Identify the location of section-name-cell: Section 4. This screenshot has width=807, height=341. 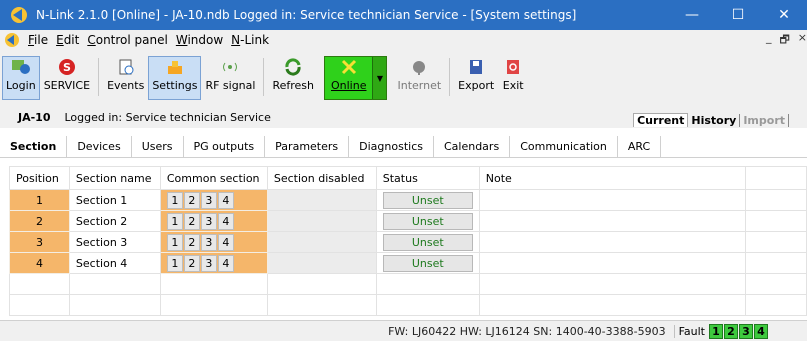
(114, 263).